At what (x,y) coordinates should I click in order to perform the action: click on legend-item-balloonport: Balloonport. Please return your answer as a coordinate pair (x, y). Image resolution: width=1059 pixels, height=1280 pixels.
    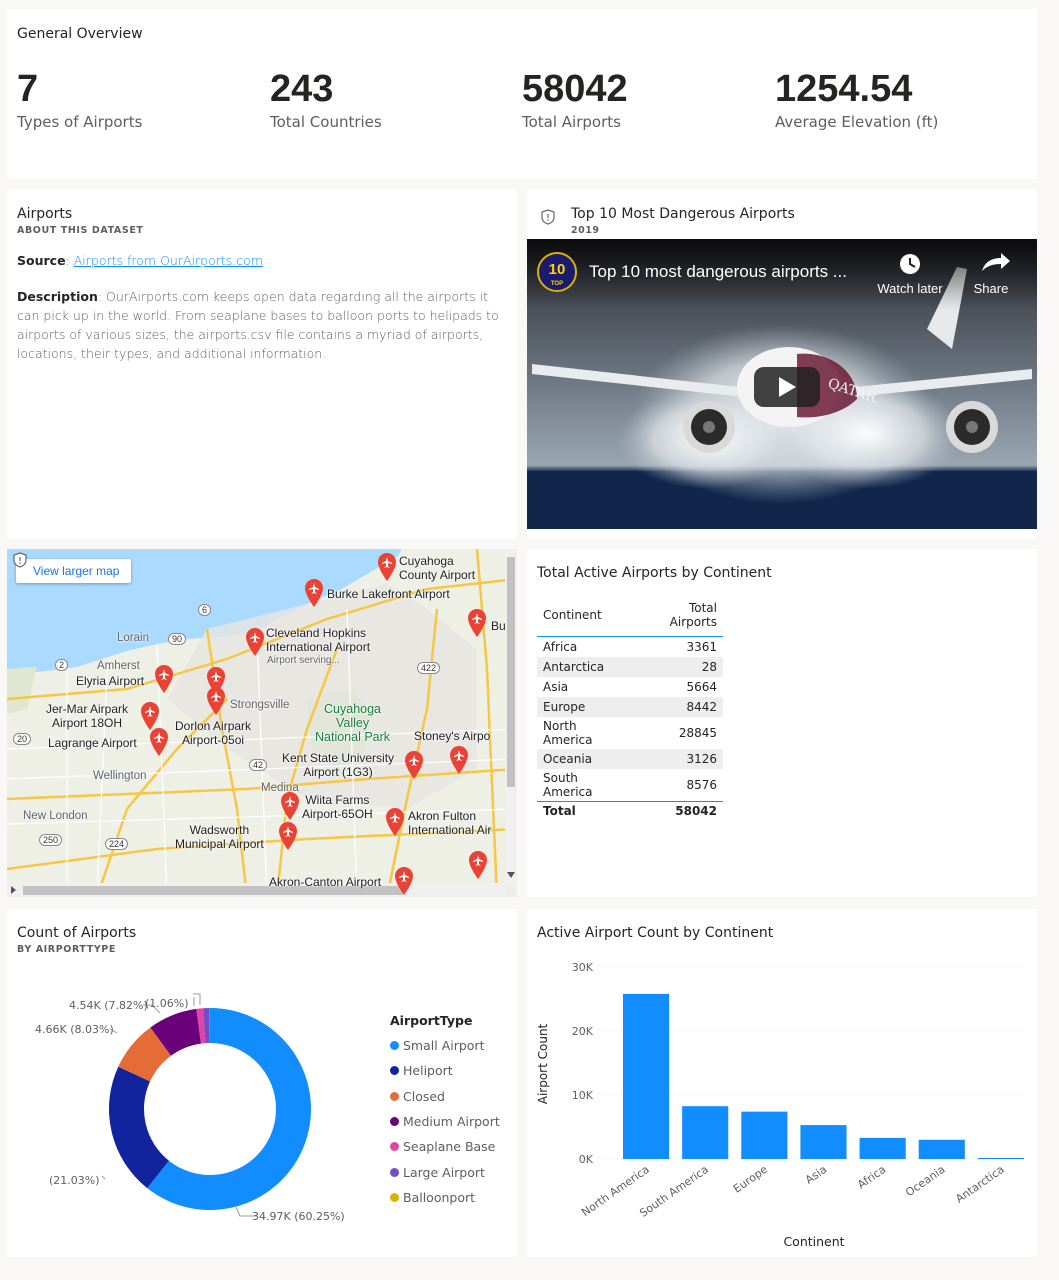
    Looking at the image, I should click on (445, 1197).